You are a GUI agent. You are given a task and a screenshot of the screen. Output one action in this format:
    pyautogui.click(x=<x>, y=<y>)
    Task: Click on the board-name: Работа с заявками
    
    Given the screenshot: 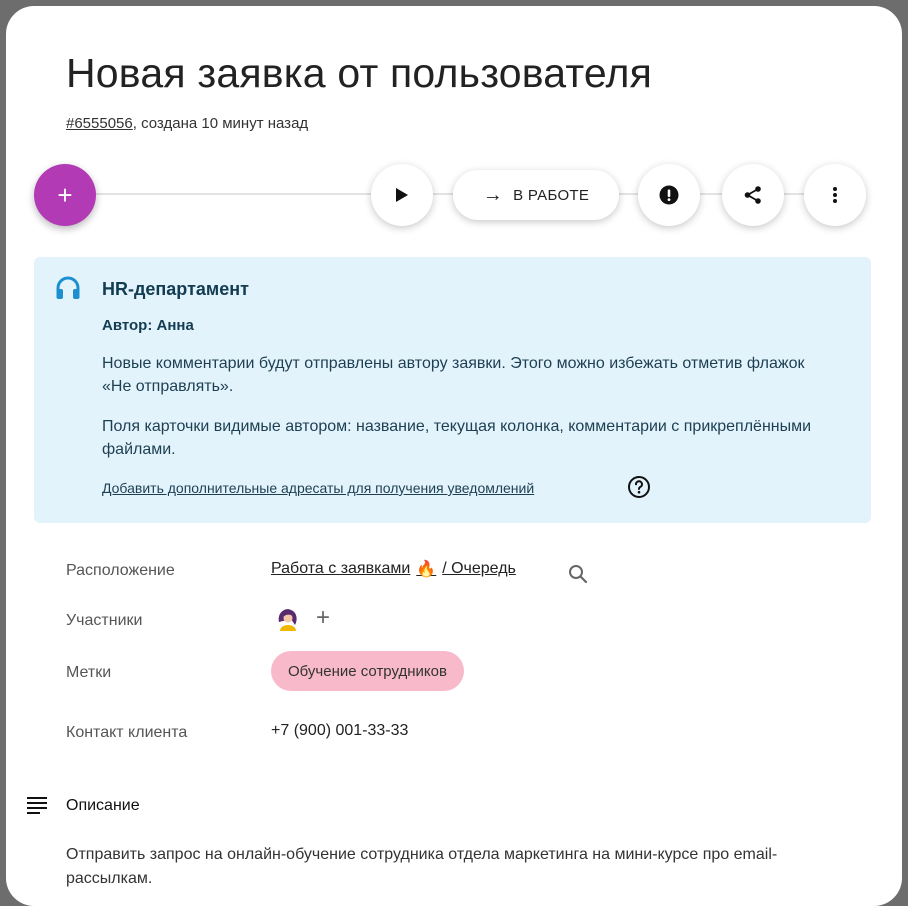 What is the action you would take?
    pyautogui.click(x=341, y=568)
    